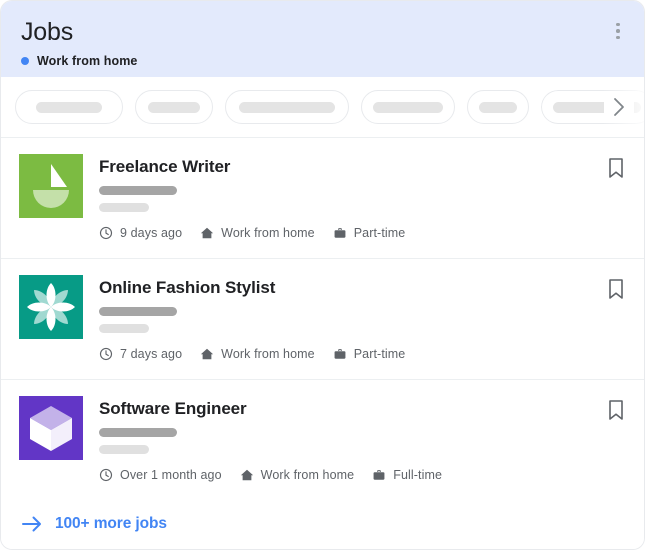  What do you see at coordinates (418, 475) in the screenshot?
I see `job-employment-type-label: Full-time` at bounding box center [418, 475].